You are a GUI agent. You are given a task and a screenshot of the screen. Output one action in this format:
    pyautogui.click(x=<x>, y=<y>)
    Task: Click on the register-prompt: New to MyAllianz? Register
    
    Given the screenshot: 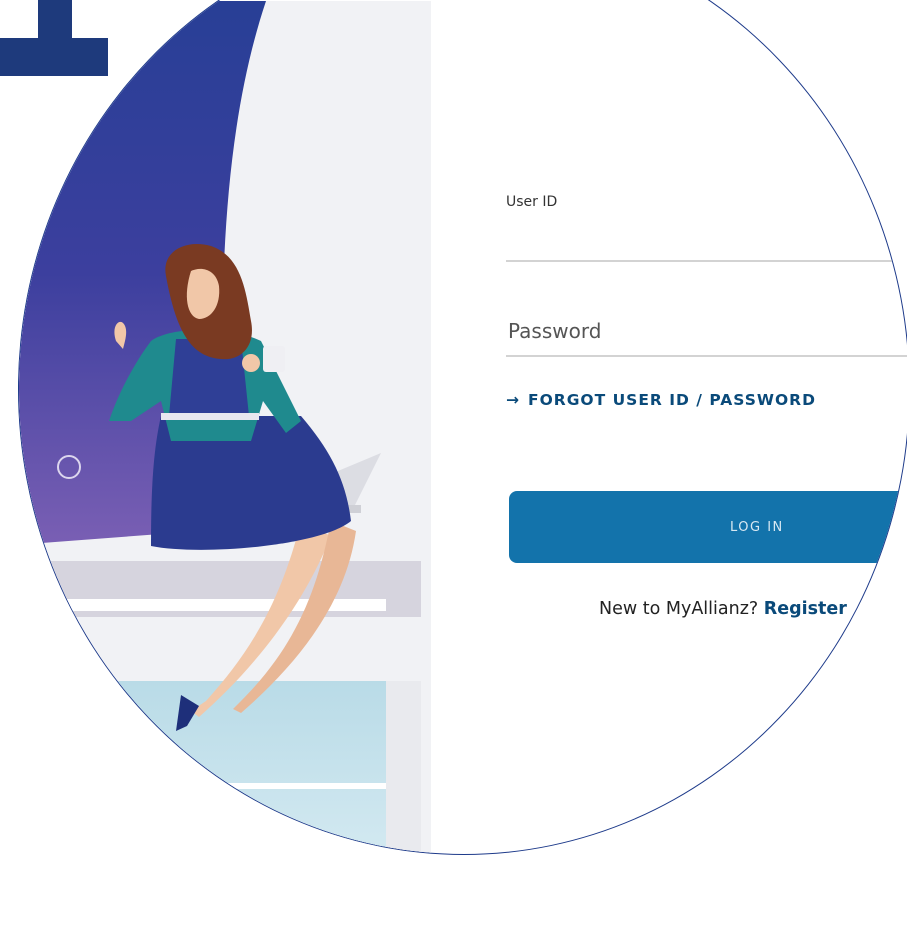 What is the action you would take?
    pyautogui.click(x=723, y=609)
    